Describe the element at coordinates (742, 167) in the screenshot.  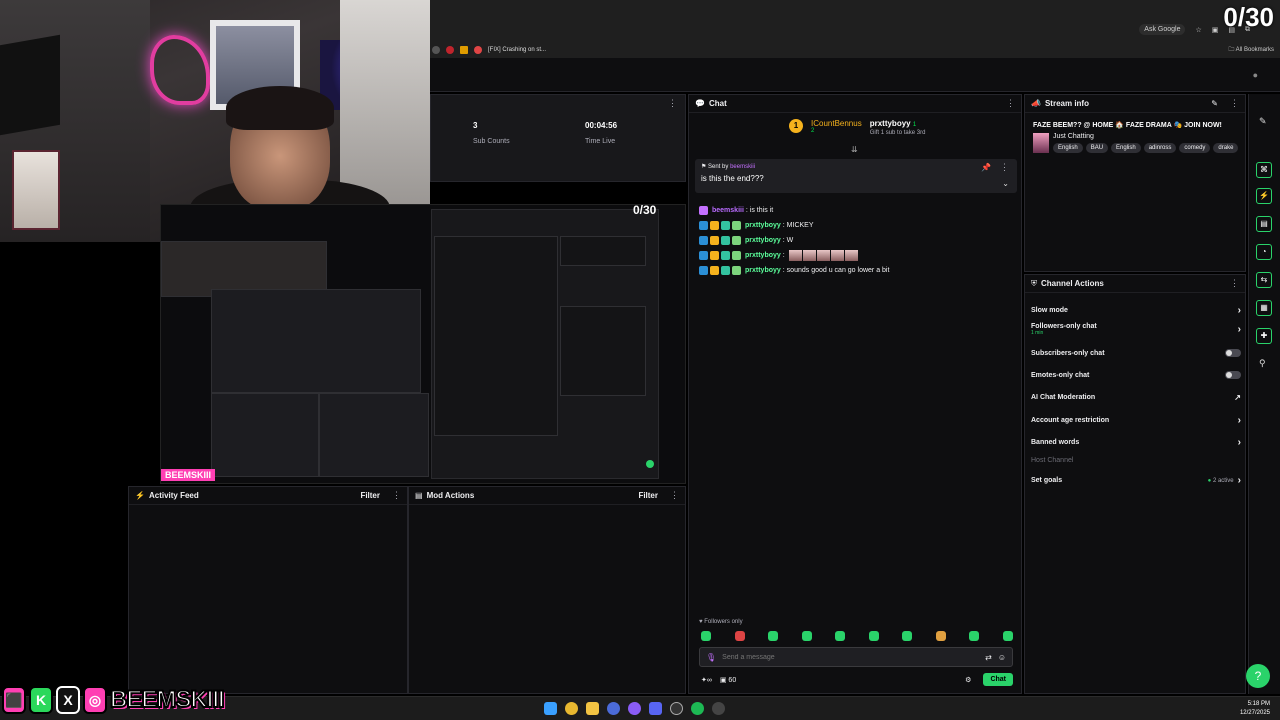
I see `pinned-sender: beemskiii` at that location.